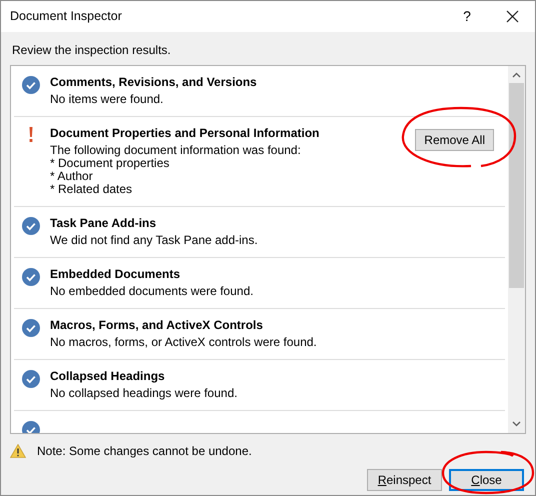 This screenshot has width=536, height=496. I want to click on window-title: Document Inspector, so click(66, 17).